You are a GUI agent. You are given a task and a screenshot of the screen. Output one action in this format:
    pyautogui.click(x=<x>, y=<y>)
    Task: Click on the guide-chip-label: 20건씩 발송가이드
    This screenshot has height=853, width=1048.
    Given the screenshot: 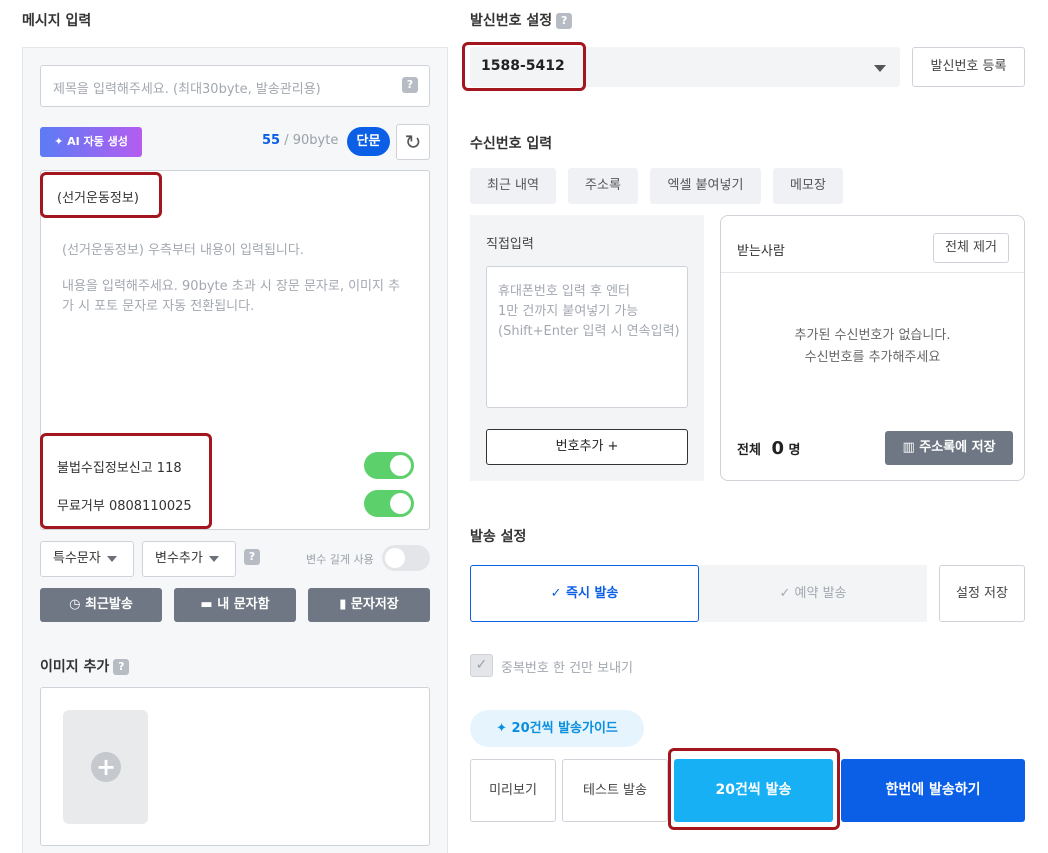 What is the action you would take?
    pyautogui.click(x=564, y=728)
    